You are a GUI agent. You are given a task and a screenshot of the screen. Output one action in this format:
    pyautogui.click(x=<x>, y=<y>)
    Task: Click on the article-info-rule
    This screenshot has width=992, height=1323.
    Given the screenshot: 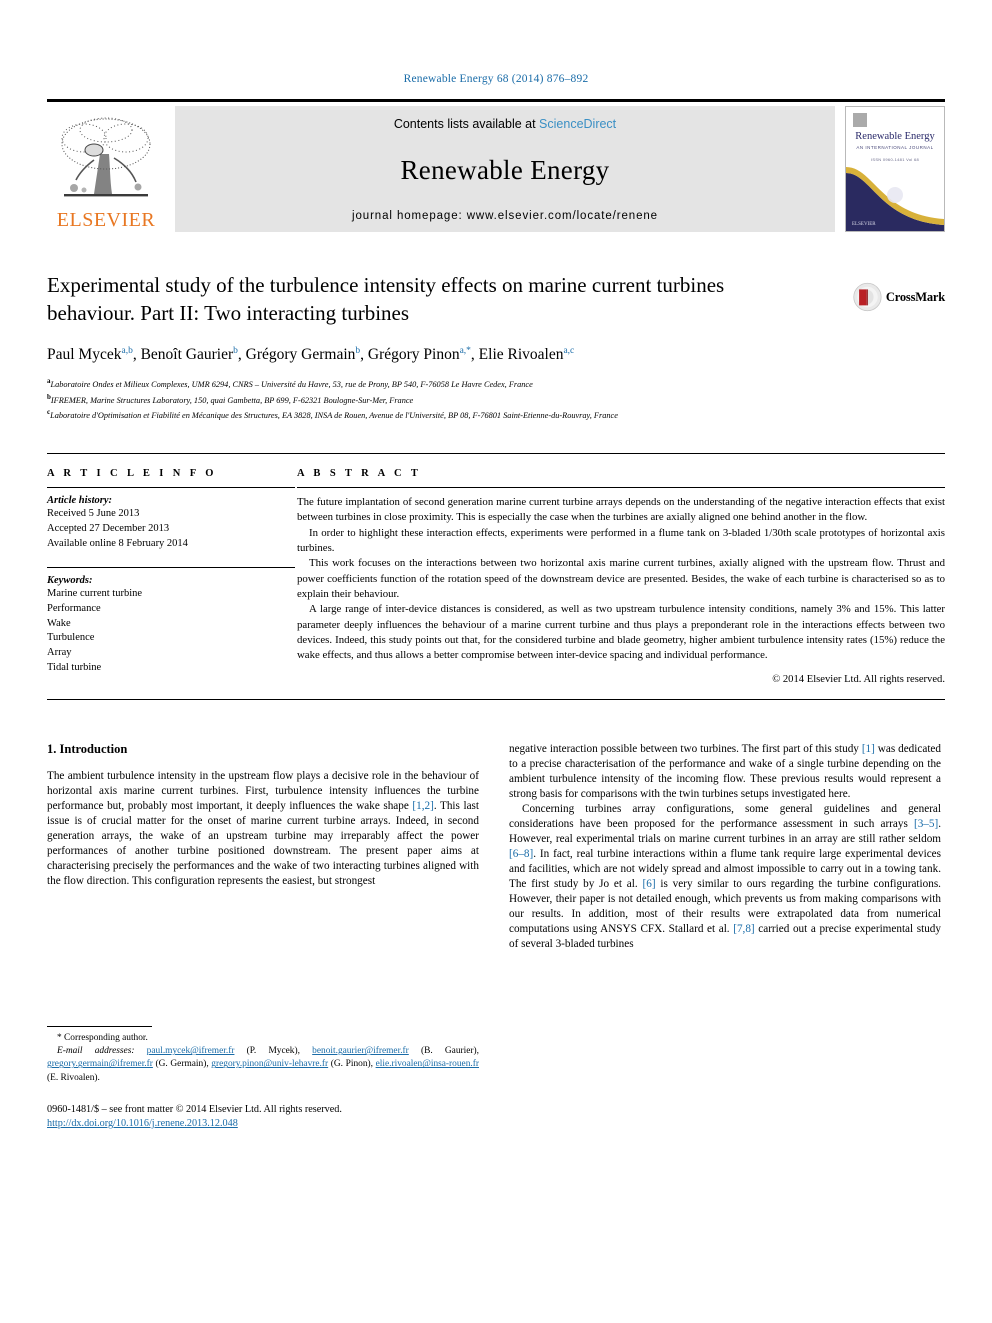 What is the action you would take?
    pyautogui.click(x=171, y=488)
    